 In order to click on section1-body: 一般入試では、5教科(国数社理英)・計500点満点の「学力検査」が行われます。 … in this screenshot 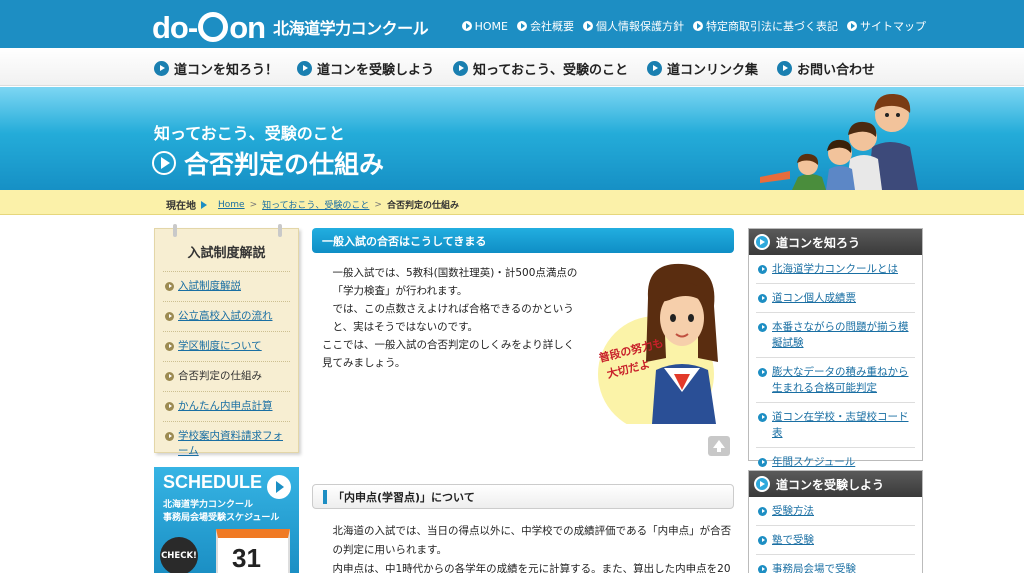, I will do `click(452, 318)`.